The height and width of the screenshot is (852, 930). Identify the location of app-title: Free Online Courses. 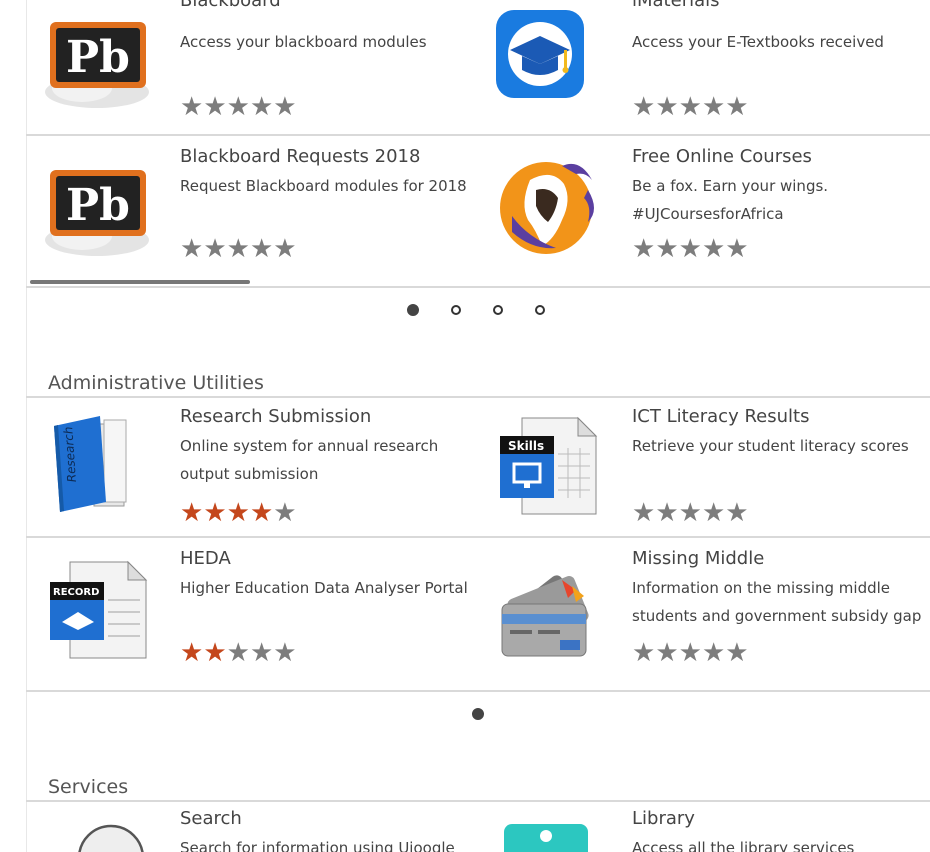
(722, 156).